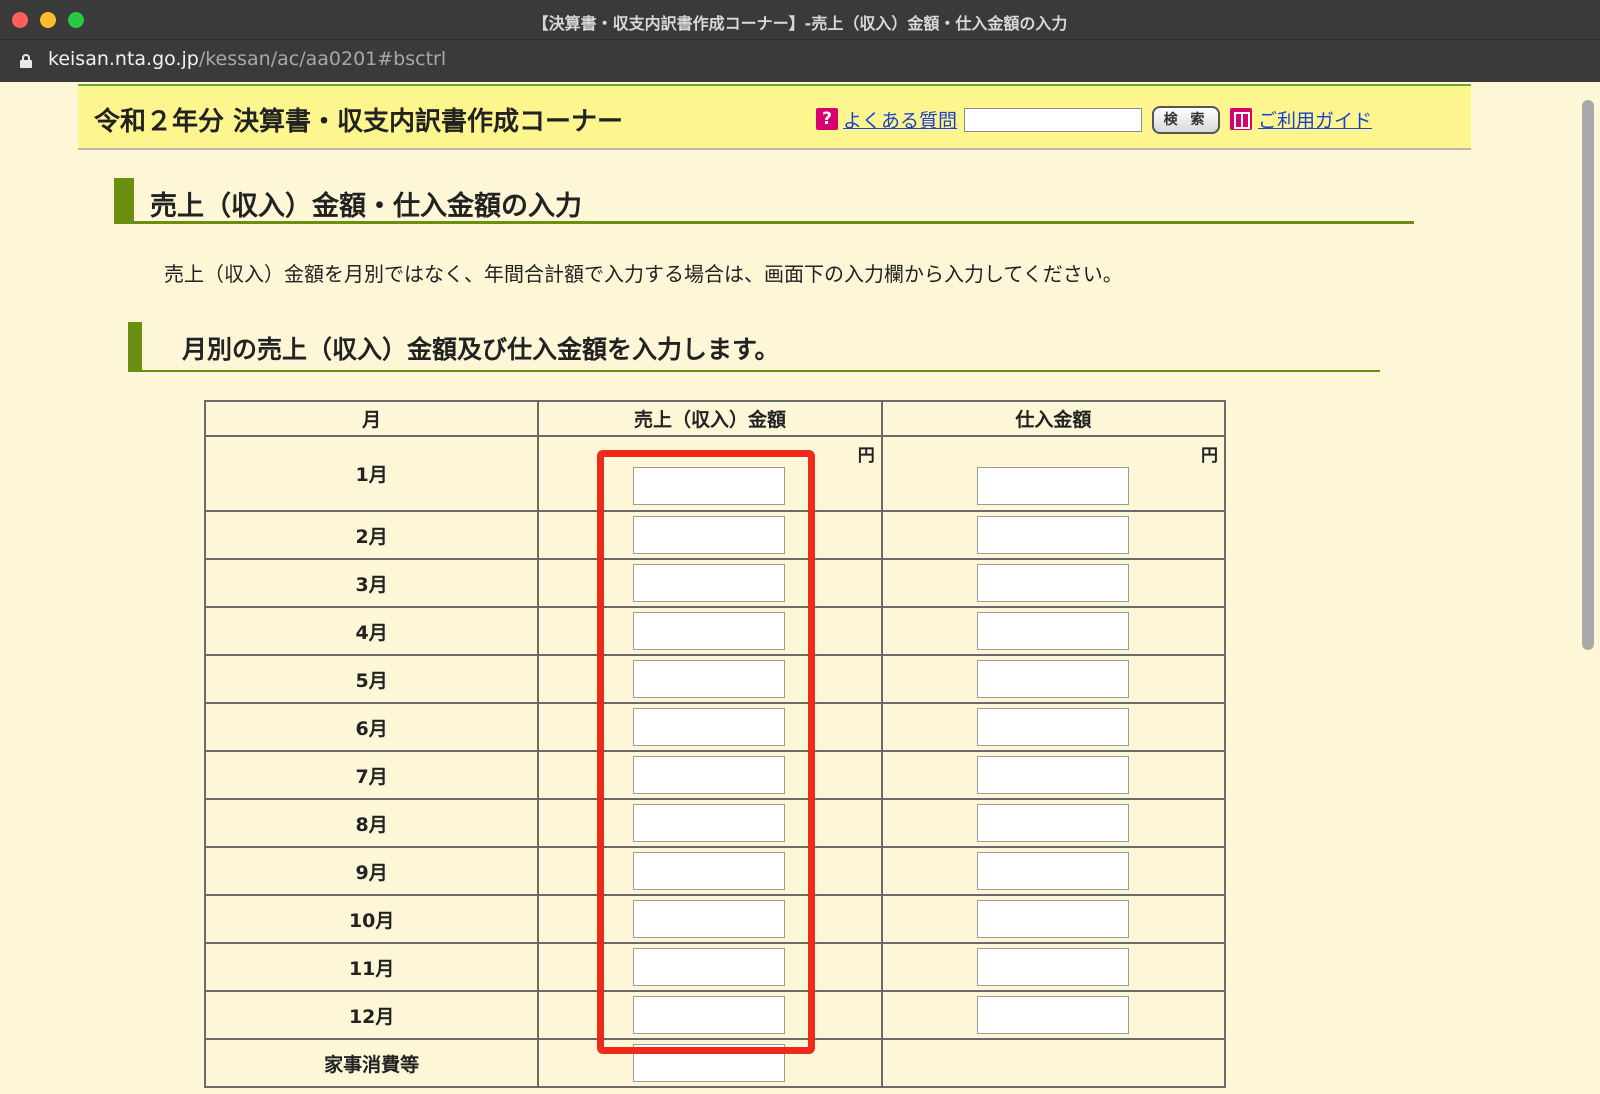 This screenshot has height=1094, width=1600. Describe the element at coordinates (1053, 418) in the screenshot. I see `purchase-column-header: 仕入金額` at that location.